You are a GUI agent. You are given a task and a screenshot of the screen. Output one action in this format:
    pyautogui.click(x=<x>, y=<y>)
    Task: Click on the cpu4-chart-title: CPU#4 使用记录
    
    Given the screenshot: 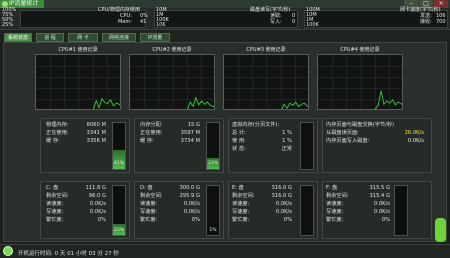 What is the action you would take?
    pyautogui.click(x=360, y=50)
    